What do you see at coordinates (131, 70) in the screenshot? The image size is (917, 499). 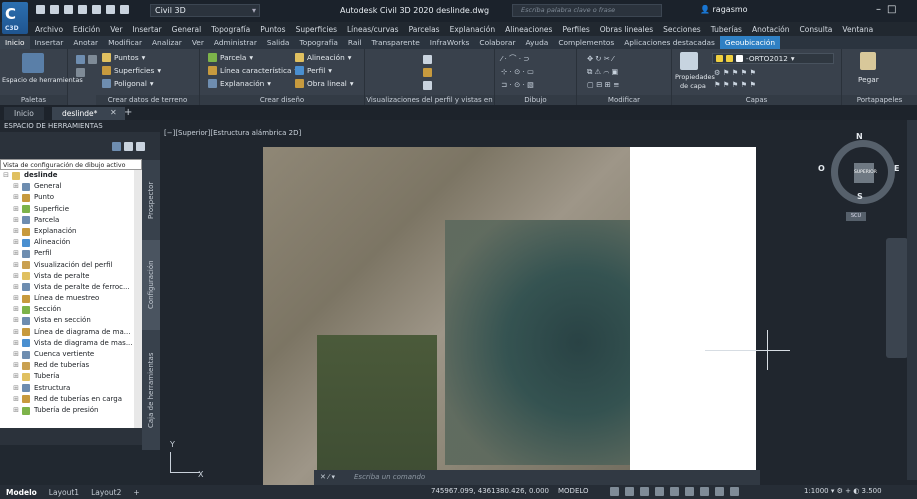 I see `surfaces-button: Superficies ▾` at bounding box center [131, 70].